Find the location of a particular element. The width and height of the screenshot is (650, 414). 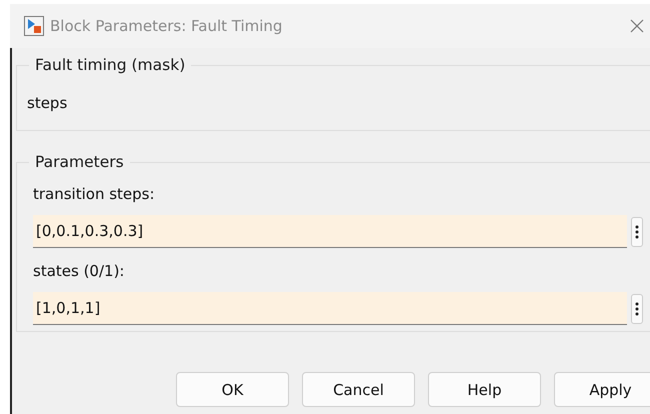

dialog-button: OK is located at coordinates (232, 389).